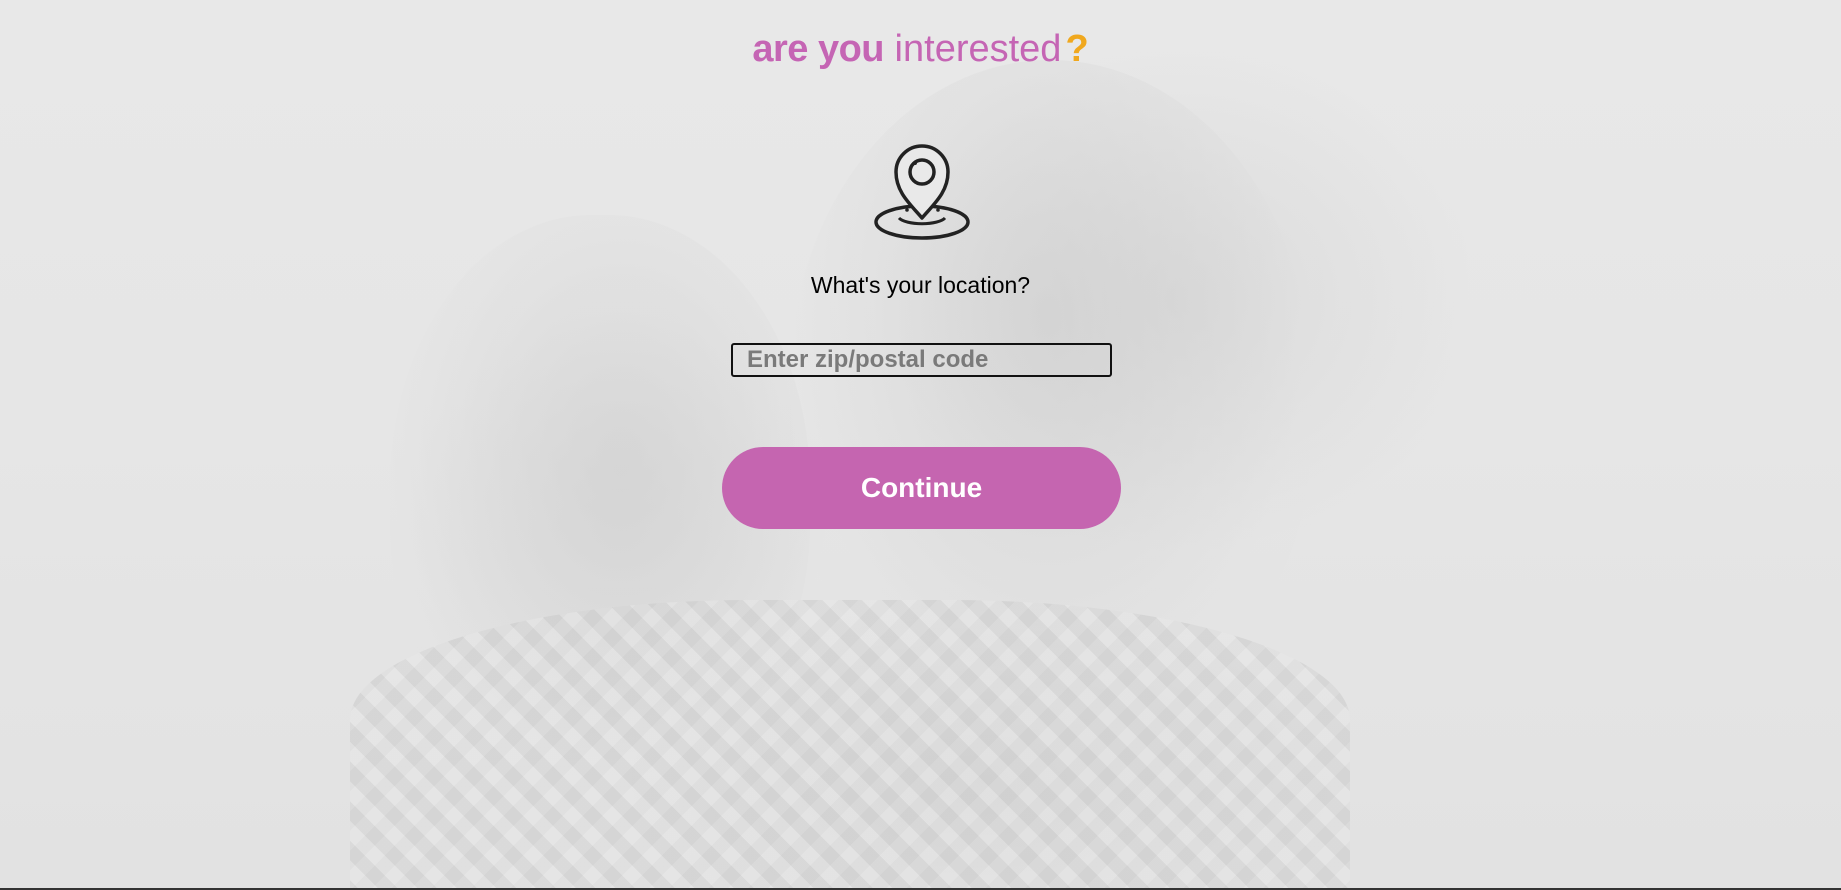  I want to click on logo-text-light: interested, so click(973, 49).